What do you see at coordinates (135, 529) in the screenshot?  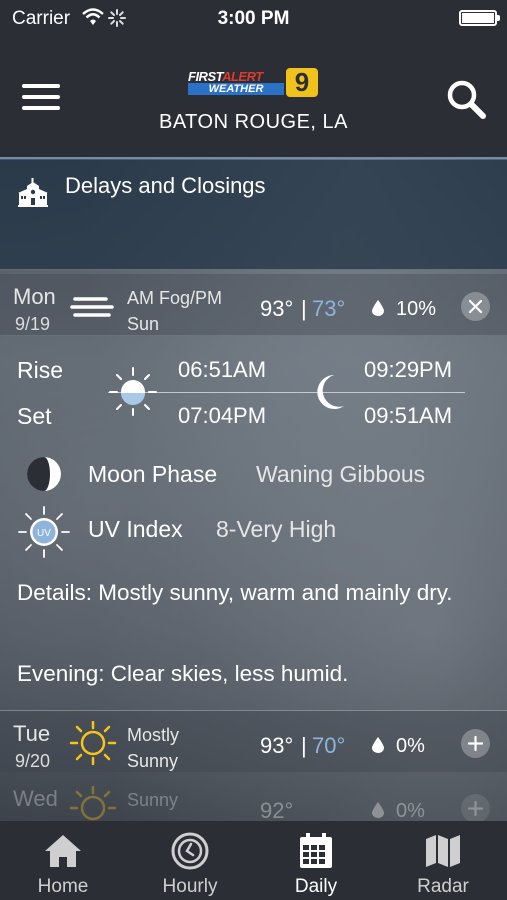 I see `uv-index-label: UV Index` at bounding box center [135, 529].